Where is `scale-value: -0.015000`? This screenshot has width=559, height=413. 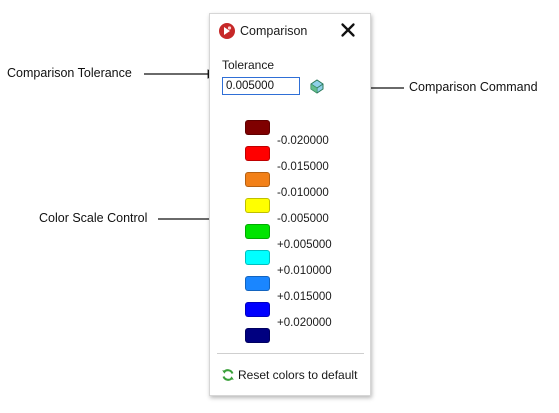 scale-value: -0.015000 is located at coordinates (303, 167).